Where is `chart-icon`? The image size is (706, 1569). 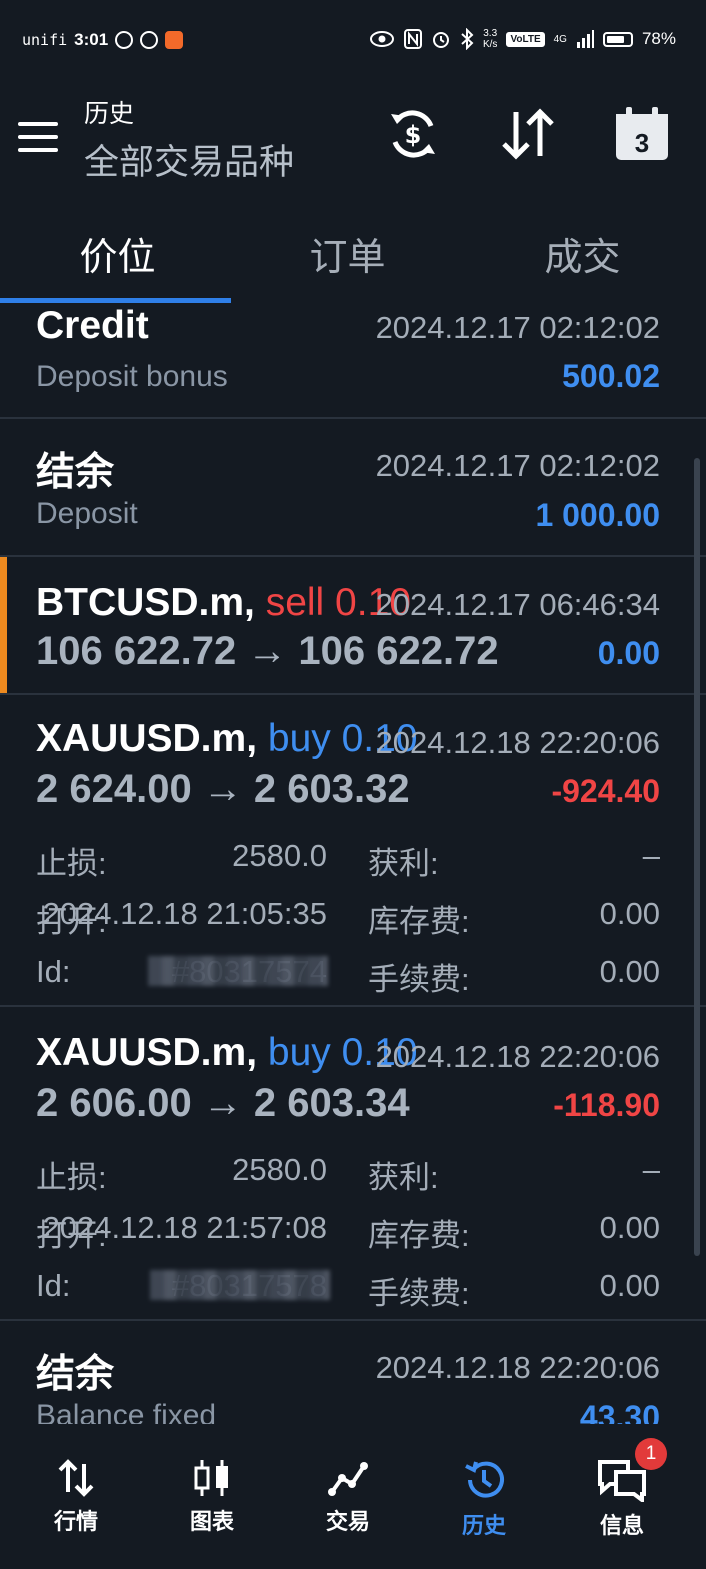
chart-icon is located at coordinates (211, 1478).